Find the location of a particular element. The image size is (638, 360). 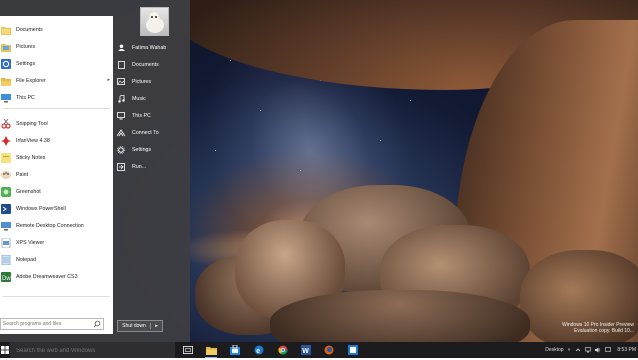

program-label: File Explorer is located at coordinates (31, 80).